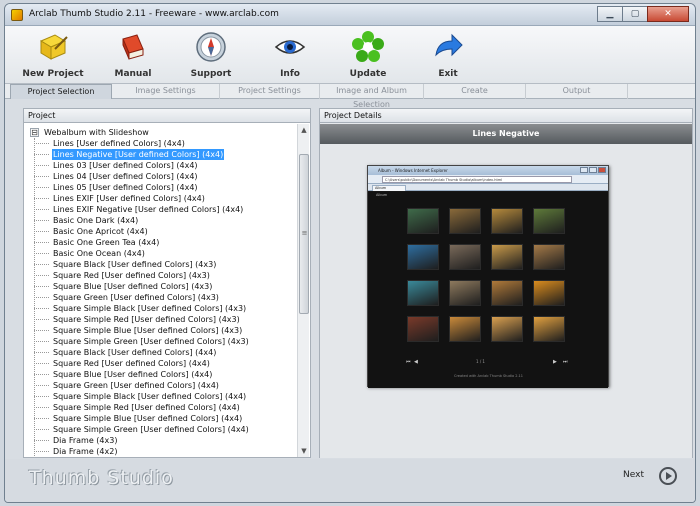 This screenshot has height=506, width=700. Describe the element at coordinates (119, 143) in the screenshot. I see `tree-item-label: Lines [User defined Colors] (4x4)` at that location.